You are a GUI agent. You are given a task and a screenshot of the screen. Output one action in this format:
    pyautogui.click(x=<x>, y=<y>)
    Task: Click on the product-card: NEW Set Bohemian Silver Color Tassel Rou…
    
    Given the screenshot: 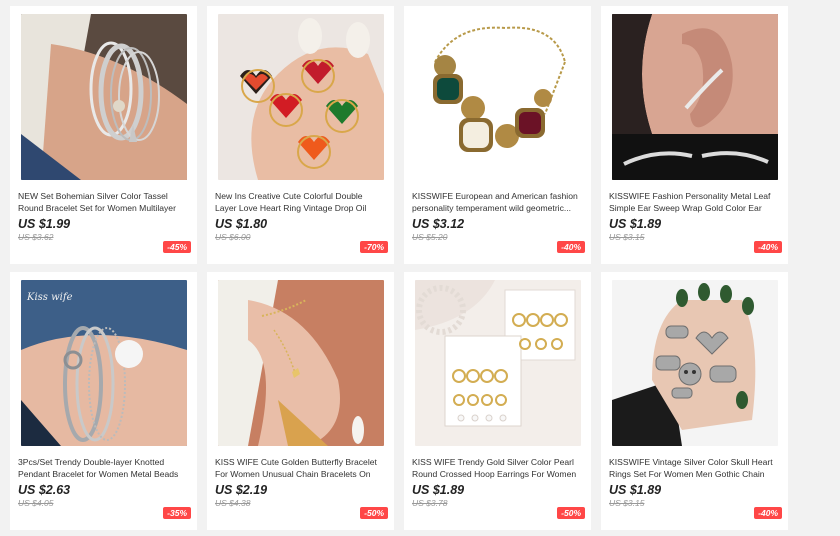 What is the action you would take?
    pyautogui.click(x=103, y=135)
    